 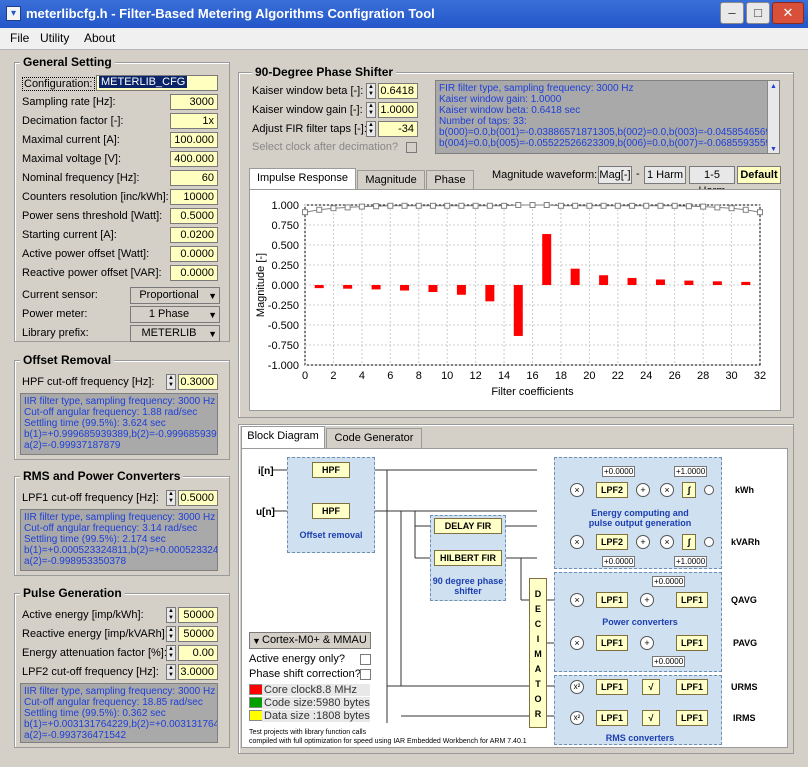 What do you see at coordinates (157, 83) in the screenshot?
I see `configuration-field: METERLIB_CFG` at bounding box center [157, 83].